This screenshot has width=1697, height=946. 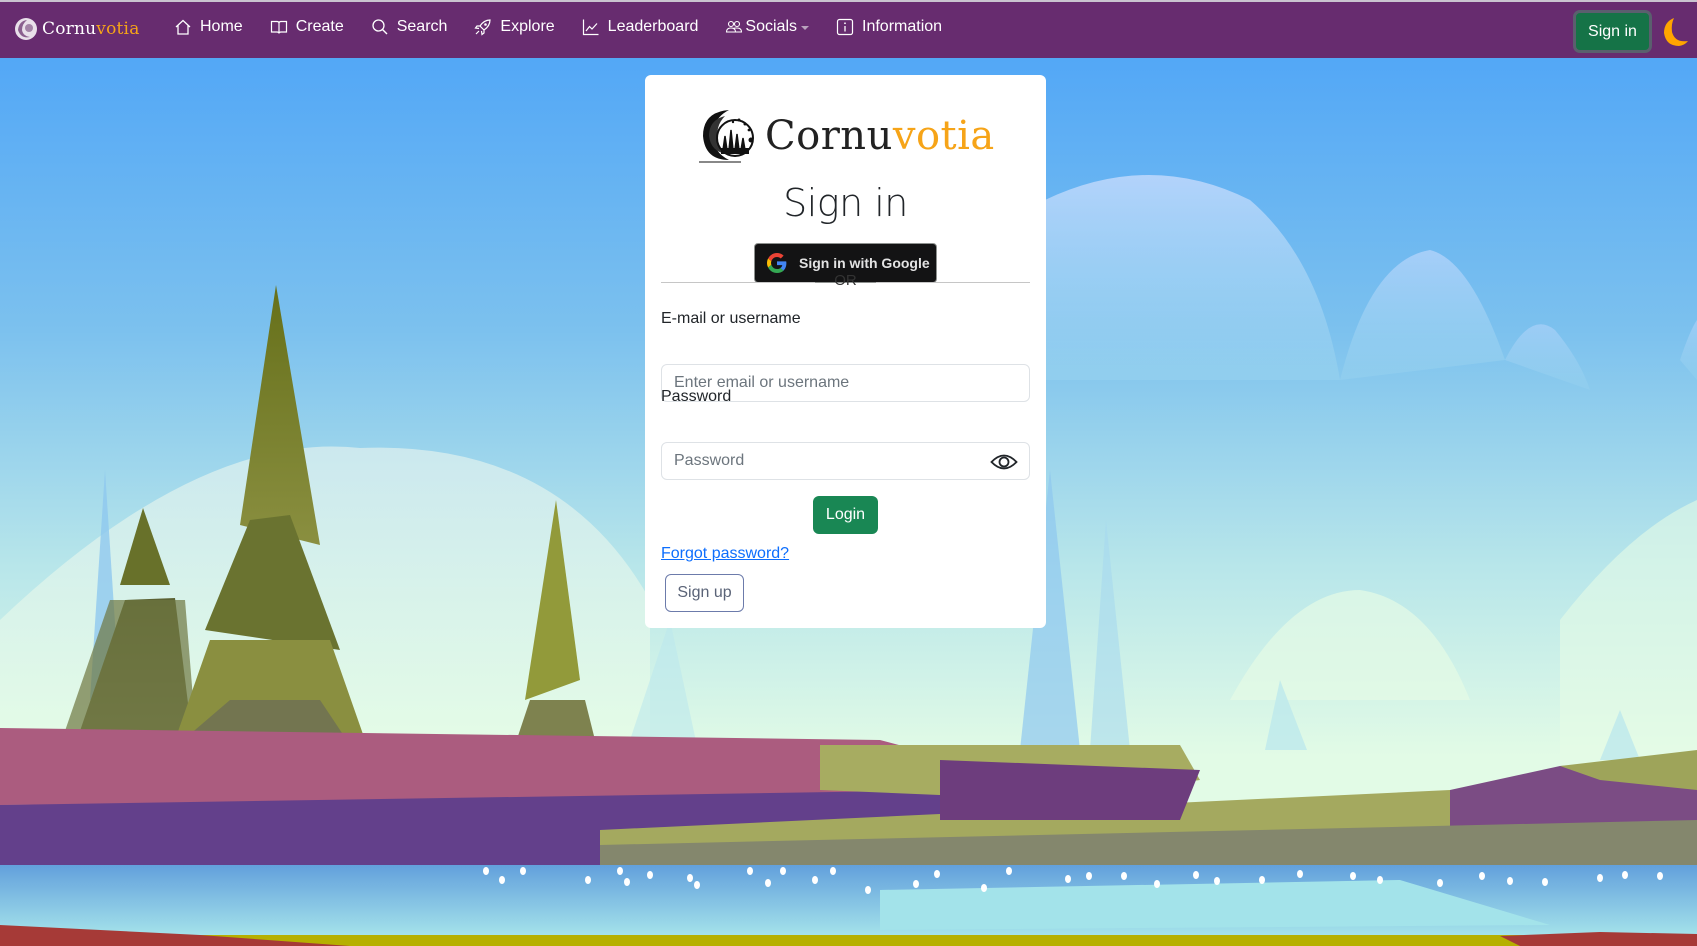 I want to click on nav-item-home: Home, so click(x=208, y=27).